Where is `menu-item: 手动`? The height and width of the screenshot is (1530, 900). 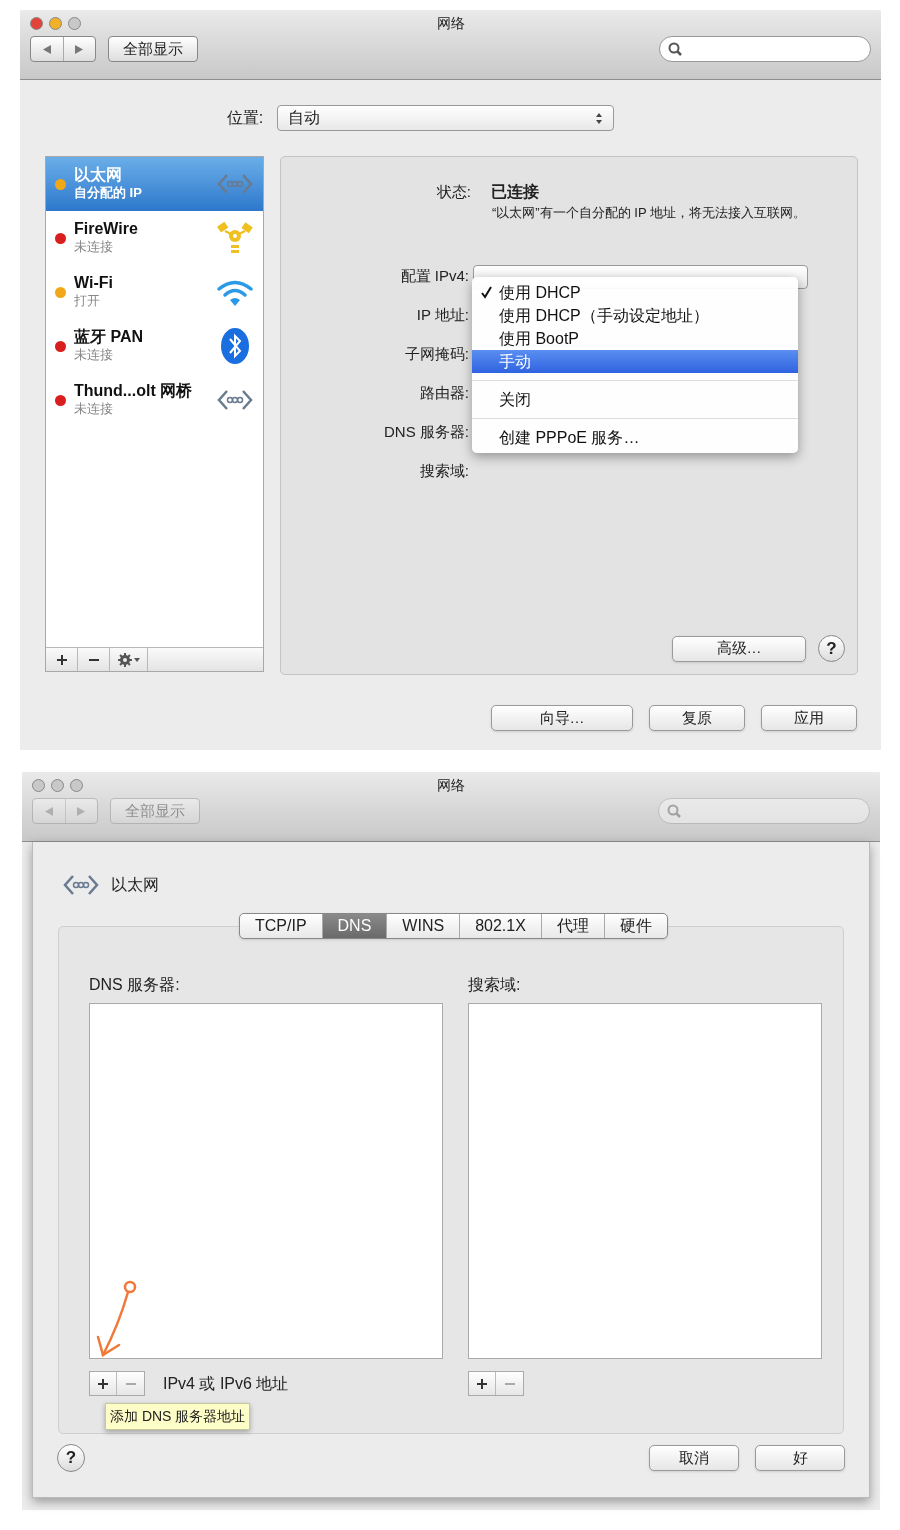
menu-item: 手动 is located at coordinates (635, 361).